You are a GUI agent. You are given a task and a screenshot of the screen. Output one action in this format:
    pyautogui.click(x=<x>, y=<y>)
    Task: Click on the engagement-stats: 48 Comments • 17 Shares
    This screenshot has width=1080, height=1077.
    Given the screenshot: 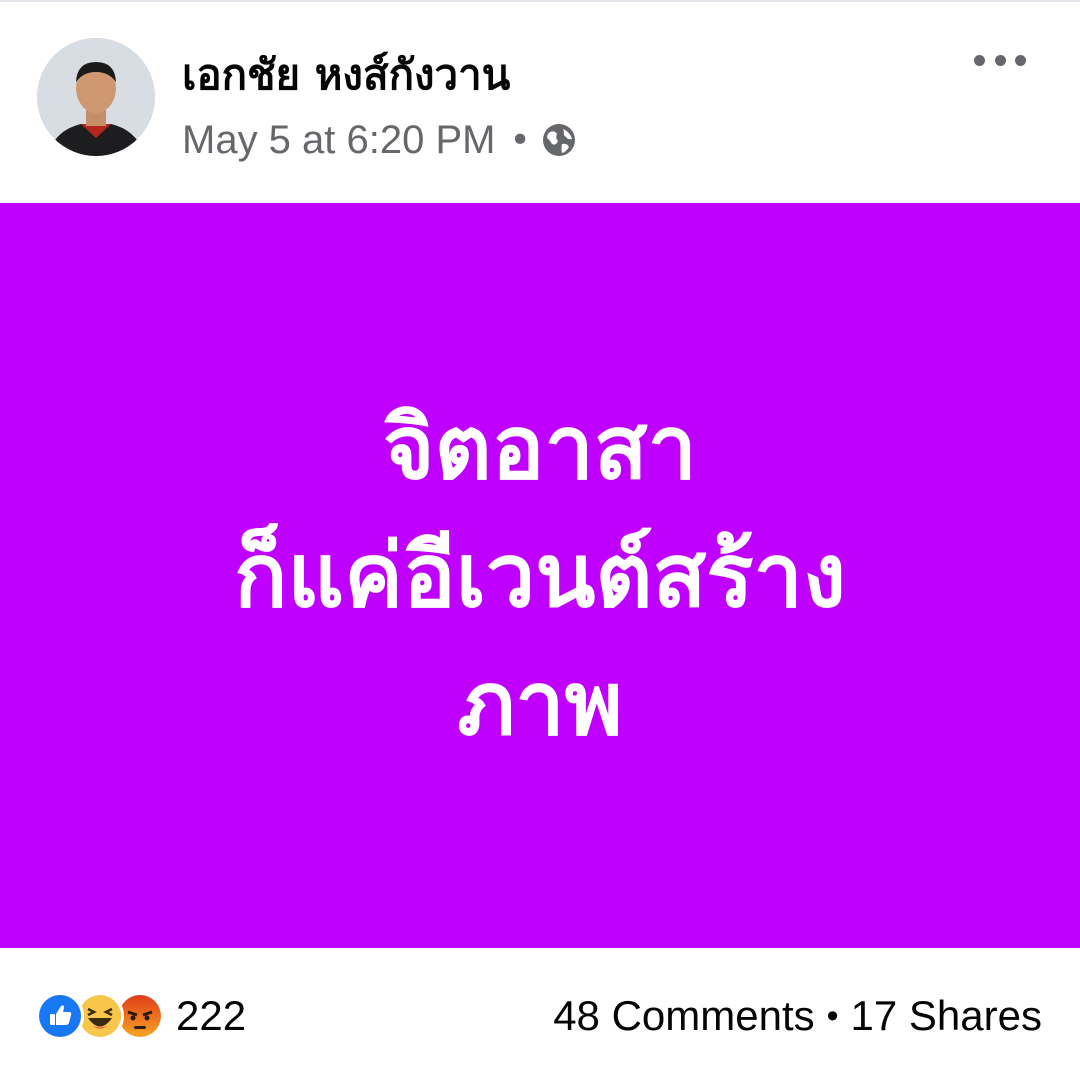 What is the action you would take?
    pyautogui.click(x=797, y=1016)
    